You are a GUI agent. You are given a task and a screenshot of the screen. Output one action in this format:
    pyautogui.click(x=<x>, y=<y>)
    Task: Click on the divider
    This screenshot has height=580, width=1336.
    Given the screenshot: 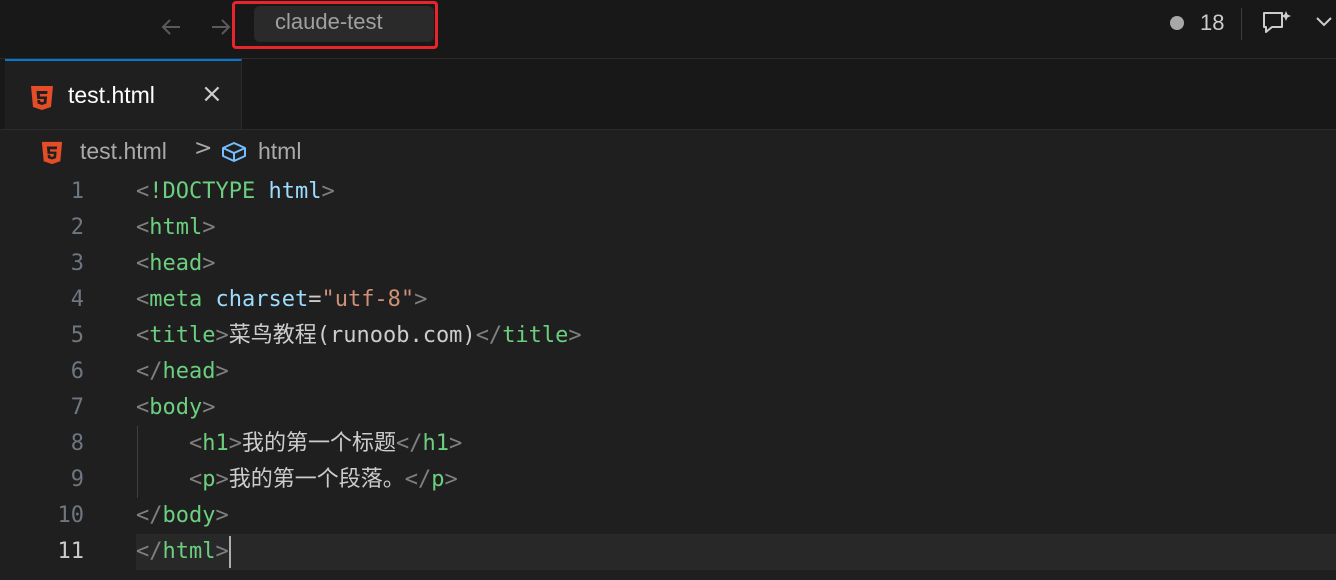 What is the action you would take?
    pyautogui.click(x=1241, y=24)
    